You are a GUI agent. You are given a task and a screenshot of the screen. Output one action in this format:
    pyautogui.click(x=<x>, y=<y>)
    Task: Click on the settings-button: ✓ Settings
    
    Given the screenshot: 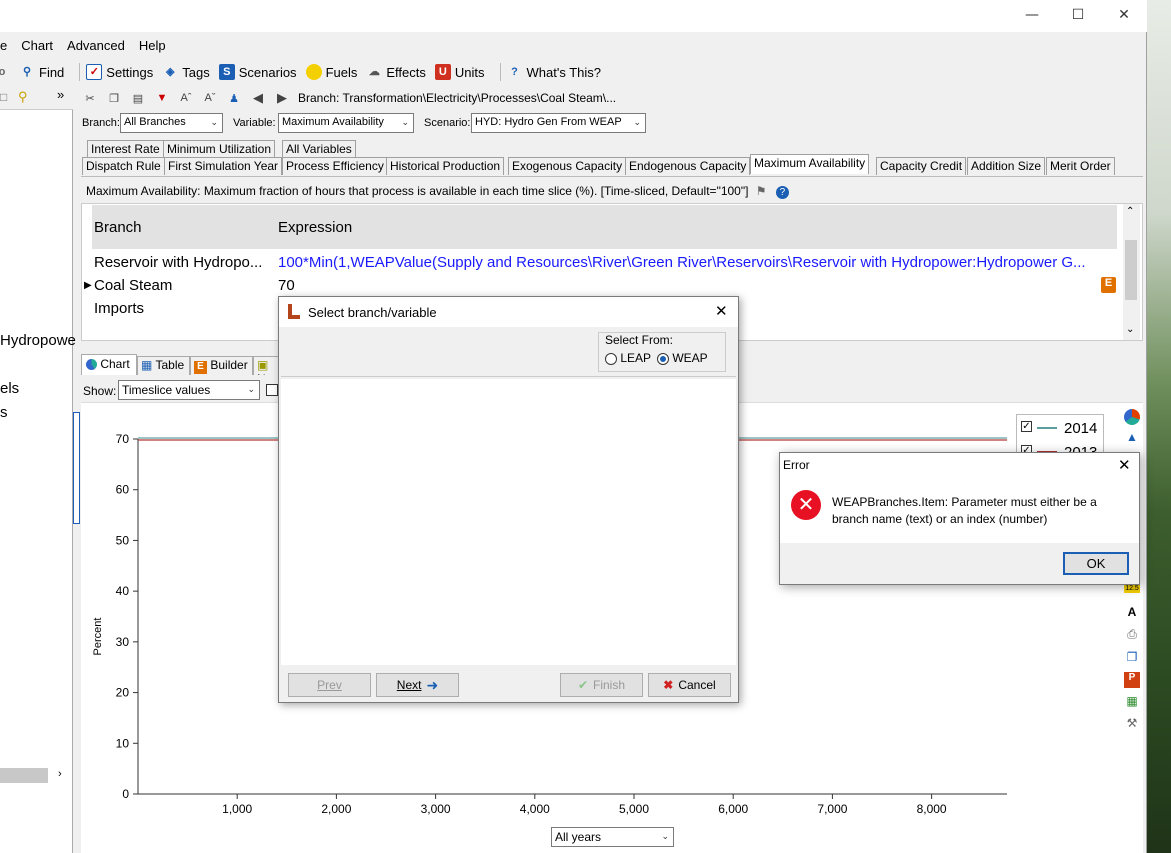 What is the action you would take?
    pyautogui.click(x=119, y=72)
    